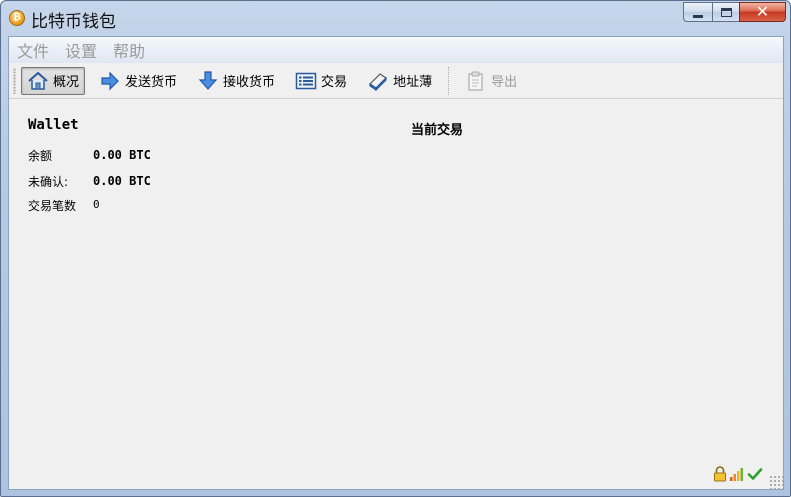  I want to click on receive-button: 接收货币, so click(236, 81).